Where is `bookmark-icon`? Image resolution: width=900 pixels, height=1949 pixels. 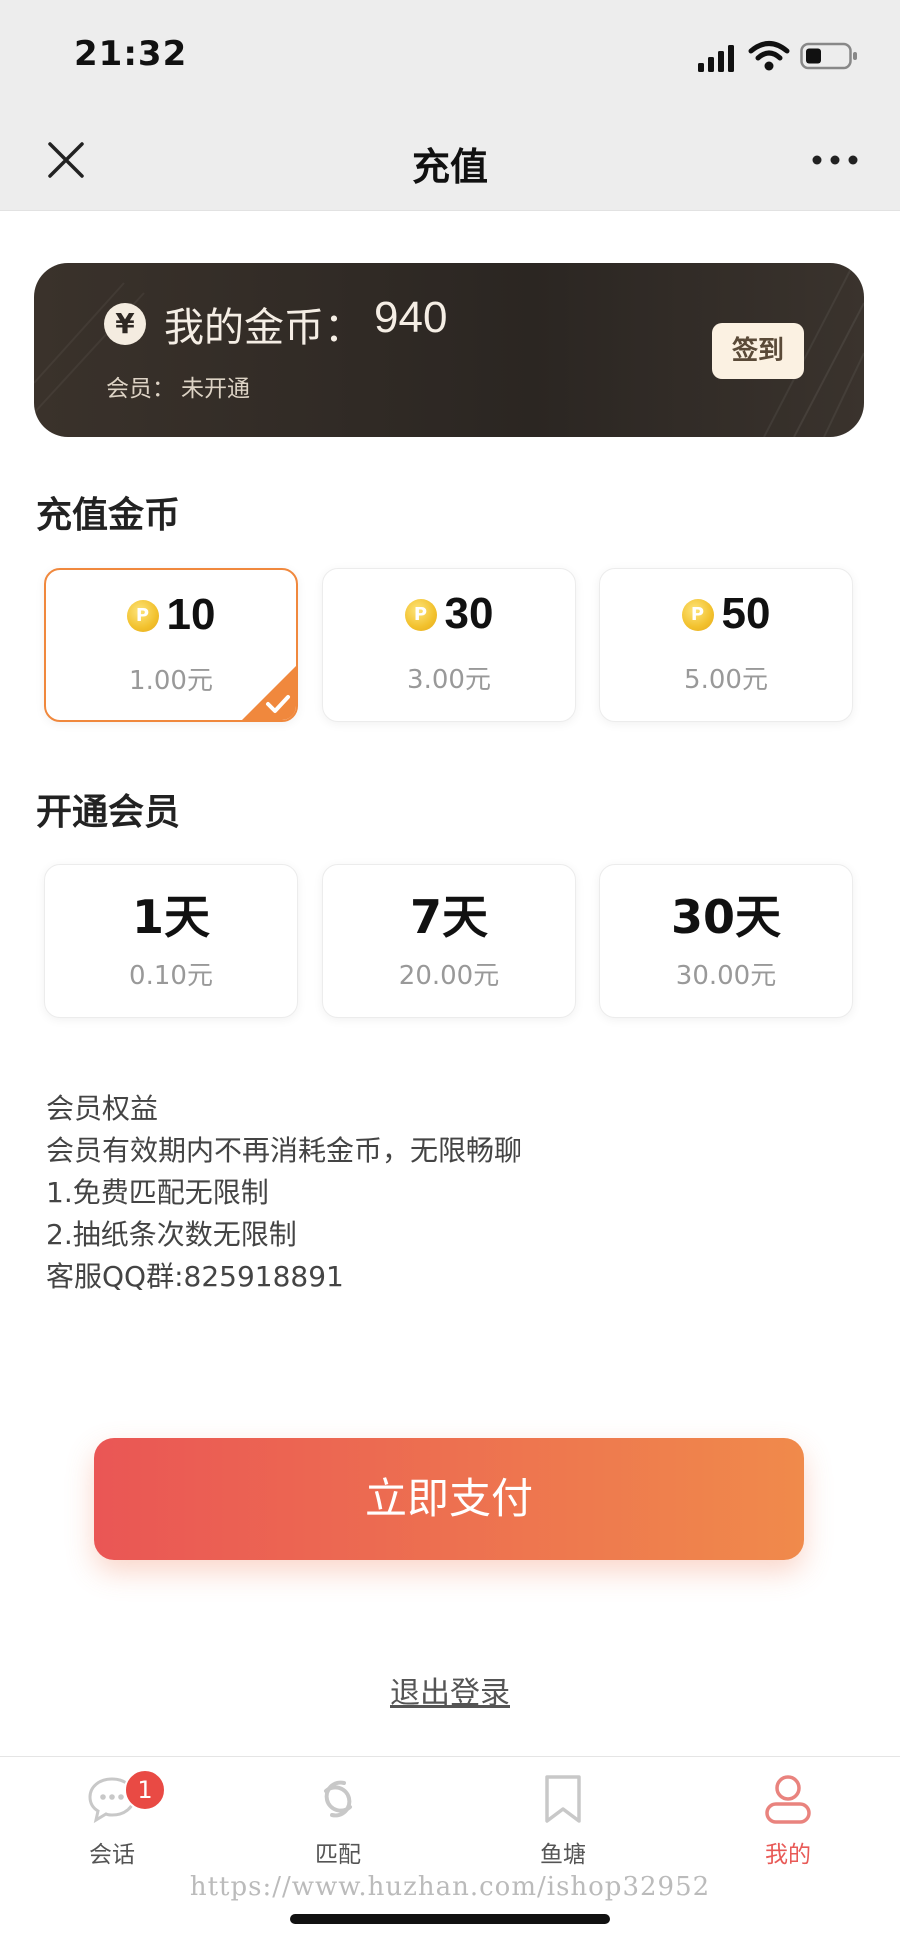
bookmark-icon is located at coordinates (563, 1799).